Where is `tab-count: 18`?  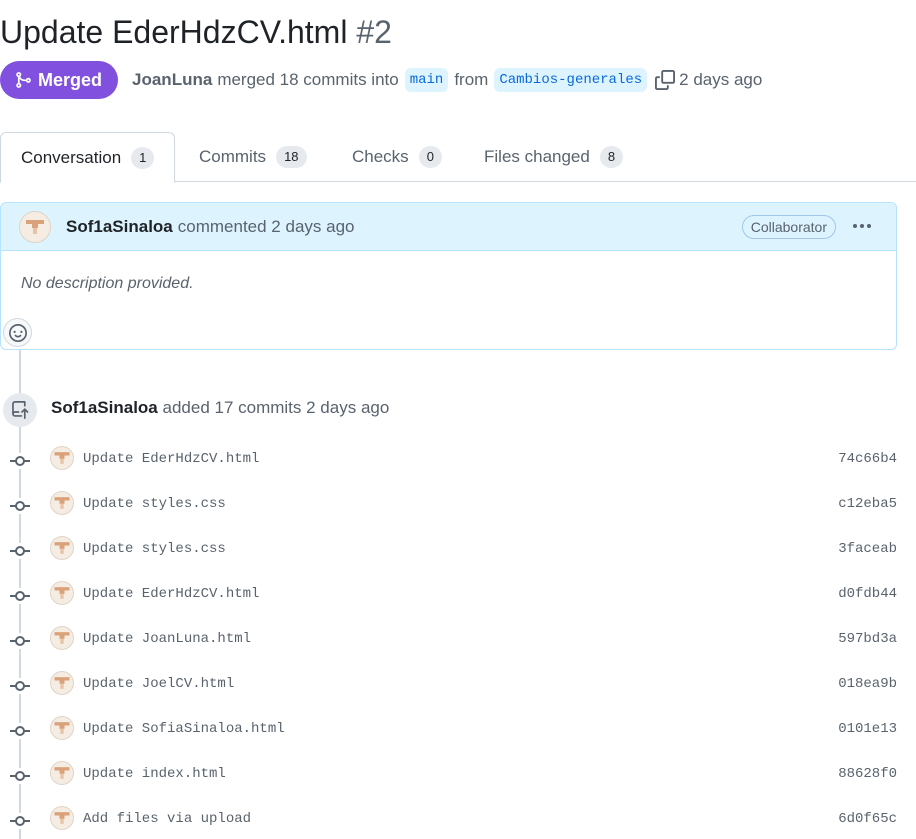
tab-count: 18 is located at coordinates (291, 157).